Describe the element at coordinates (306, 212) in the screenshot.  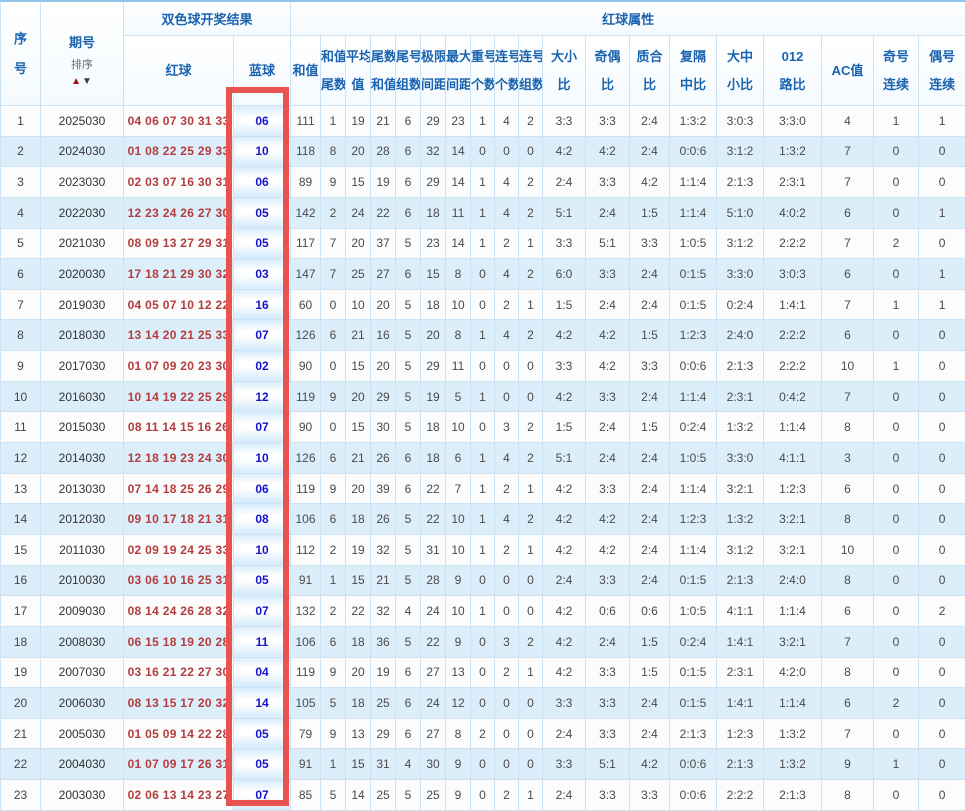
I see `attr-value-cell: 142` at that location.